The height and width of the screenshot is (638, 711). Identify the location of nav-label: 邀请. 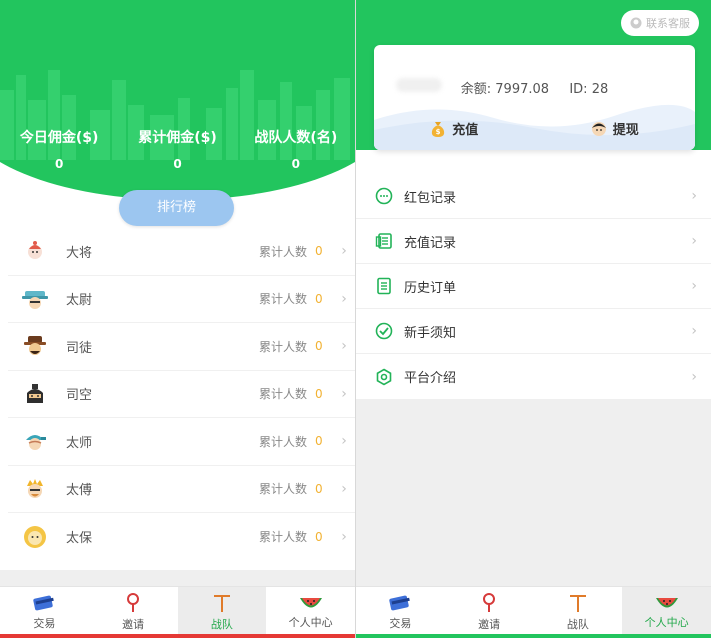
(133, 624).